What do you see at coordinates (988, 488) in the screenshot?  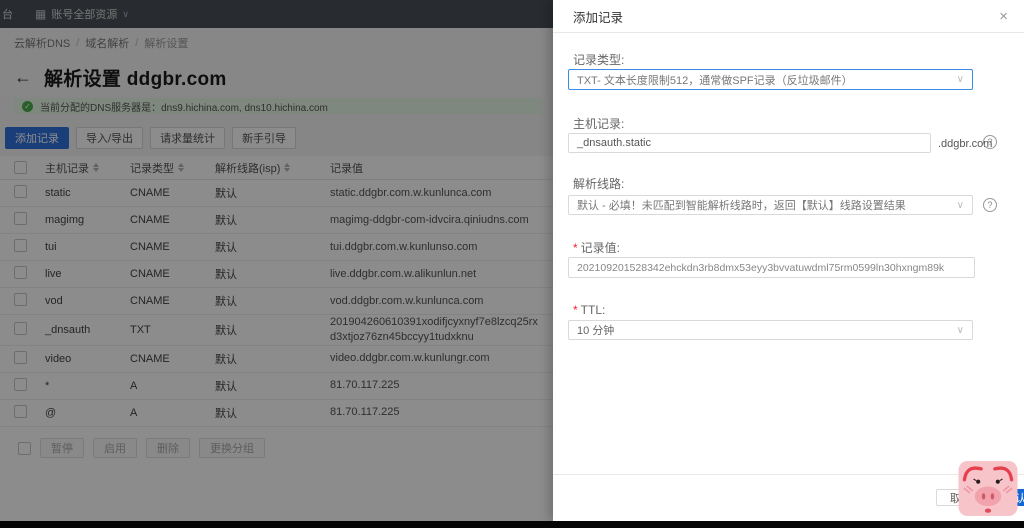 I see `pig-sticker` at bounding box center [988, 488].